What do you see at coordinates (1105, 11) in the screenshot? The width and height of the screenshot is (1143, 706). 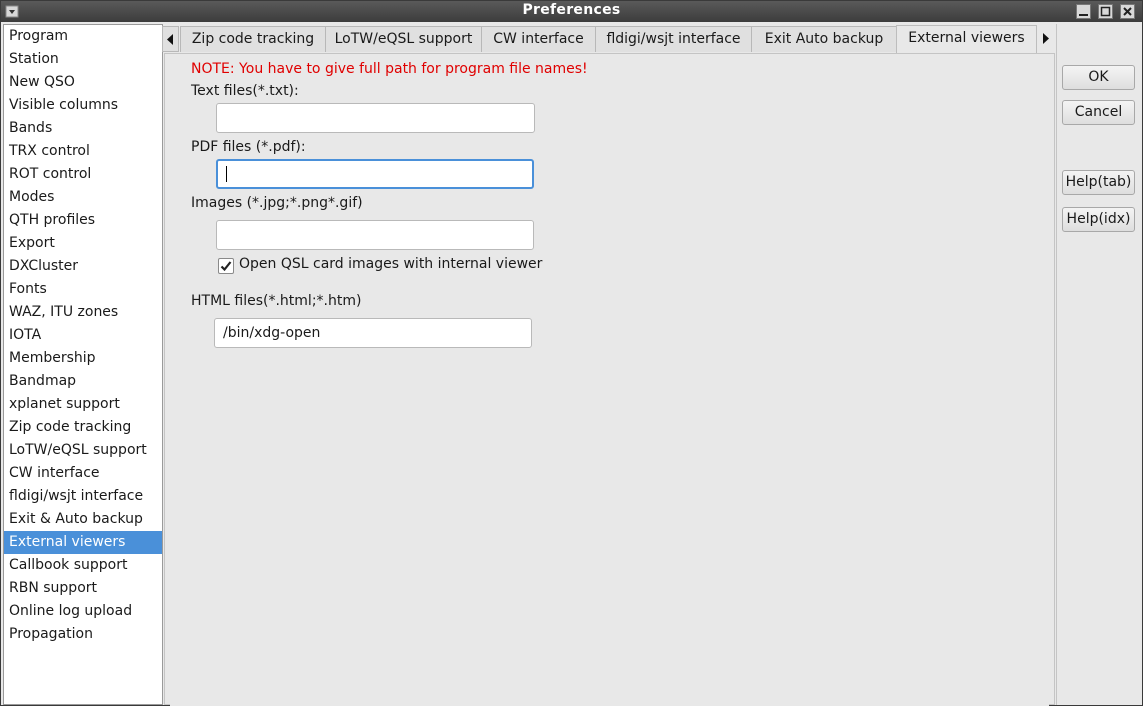 I see `maximize-icon` at bounding box center [1105, 11].